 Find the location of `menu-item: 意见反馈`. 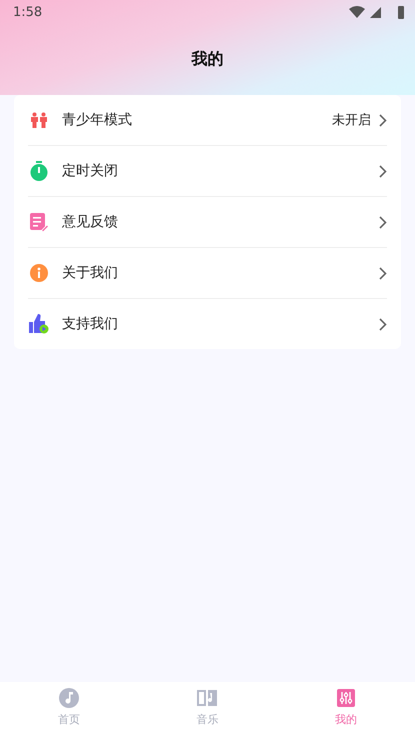

menu-item: 意见反馈 is located at coordinates (207, 222).